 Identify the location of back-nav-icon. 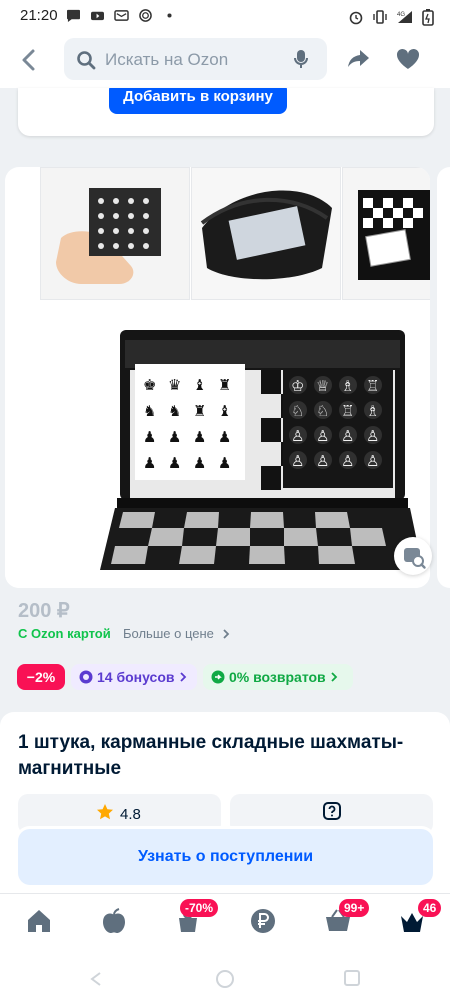
(95, 979).